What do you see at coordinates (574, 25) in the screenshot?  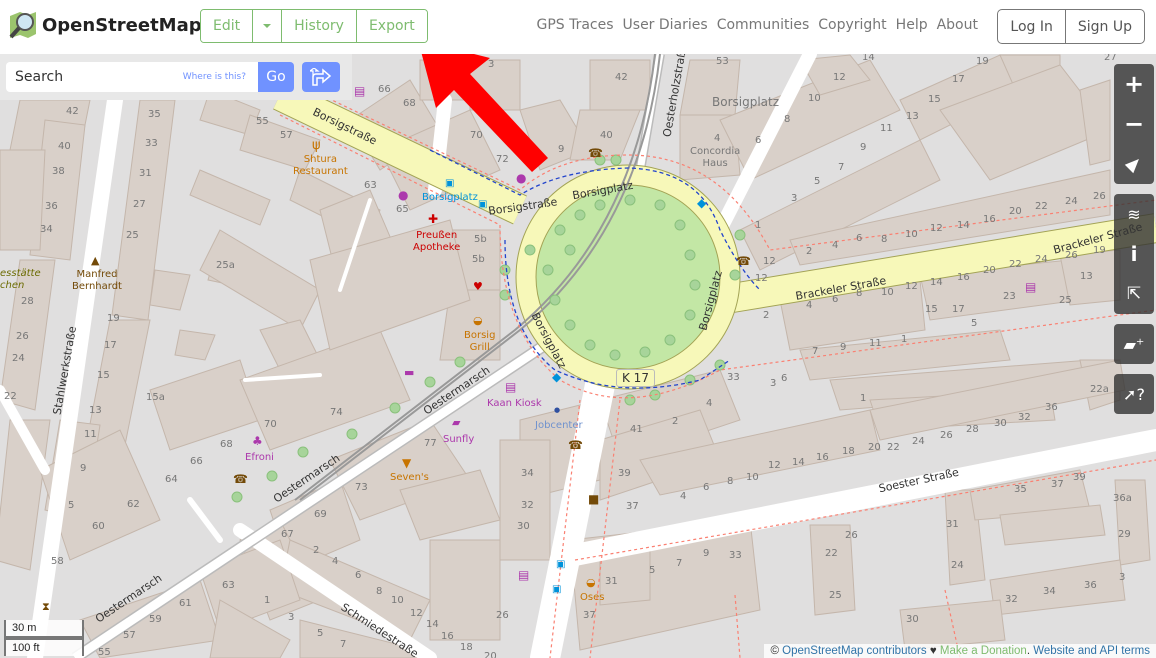 I see `nav-gps-traces: GPS Traces` at bounding box center [574, 25].